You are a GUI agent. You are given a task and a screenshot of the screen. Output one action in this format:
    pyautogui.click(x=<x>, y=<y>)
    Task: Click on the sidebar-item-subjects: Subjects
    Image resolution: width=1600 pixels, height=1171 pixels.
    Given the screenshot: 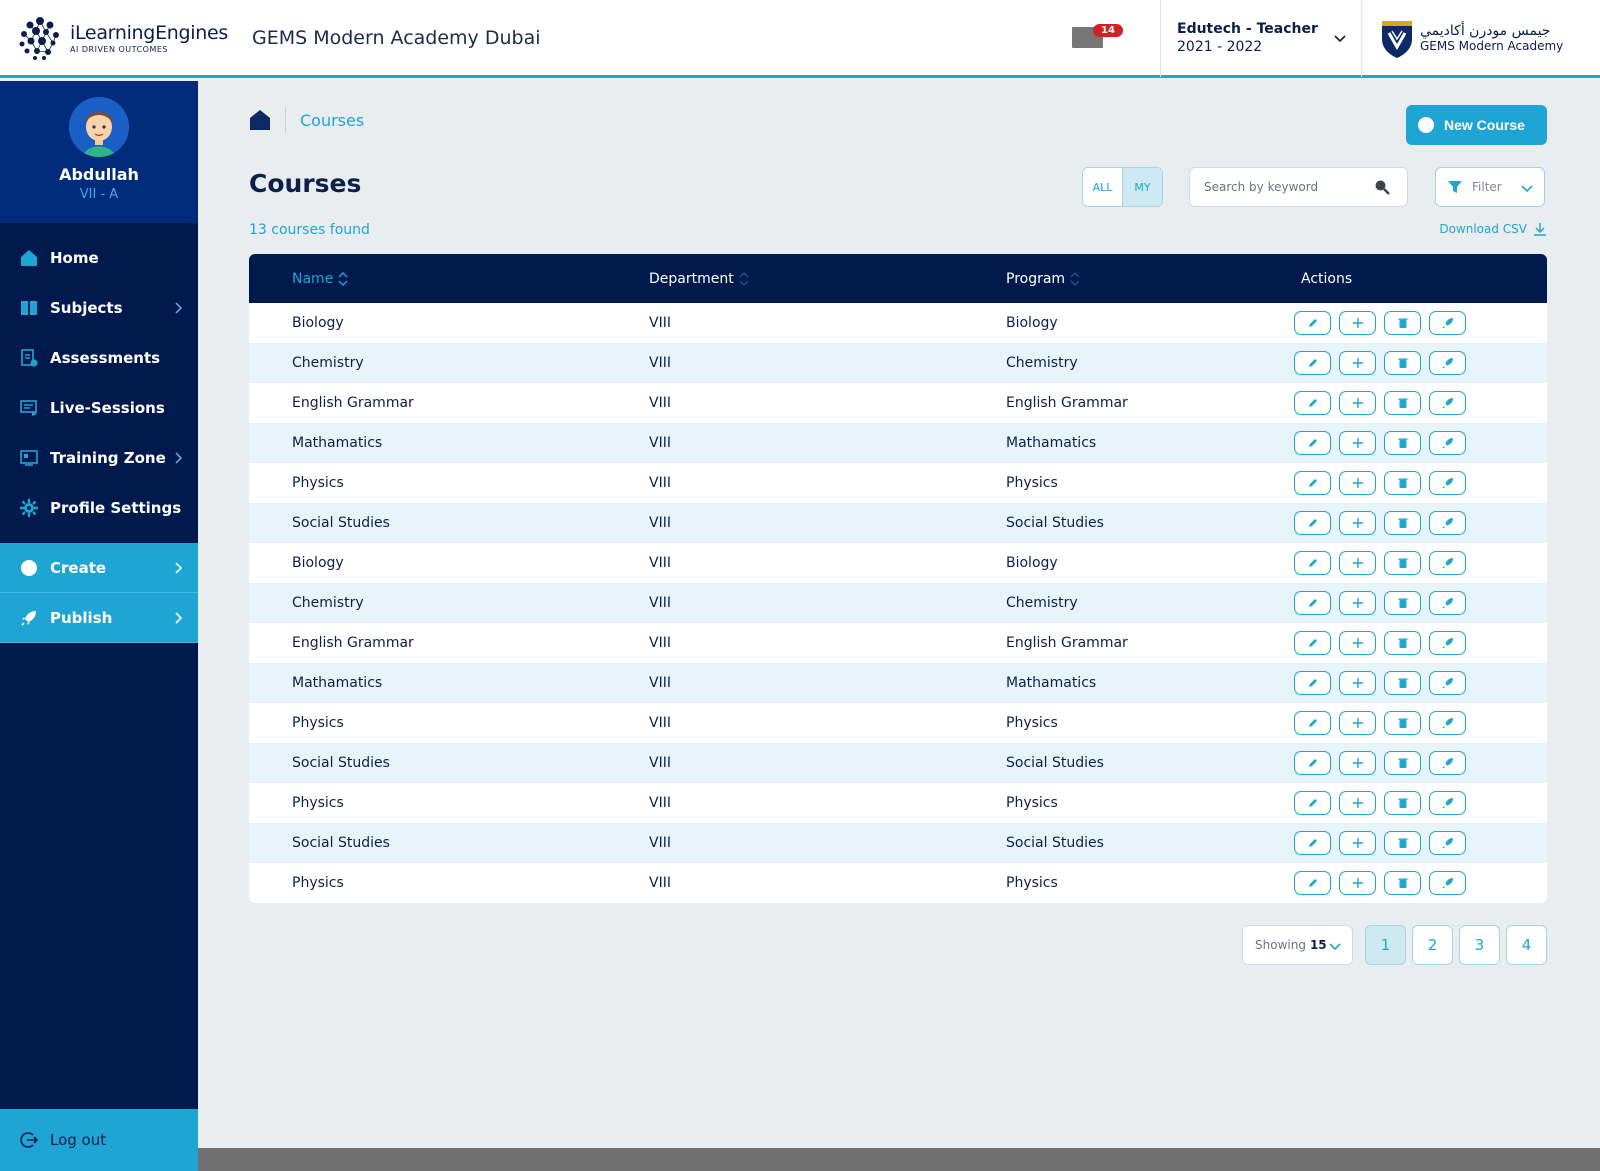 What is the action you would take?
    pyautogui.click(x=99, y=308)
    